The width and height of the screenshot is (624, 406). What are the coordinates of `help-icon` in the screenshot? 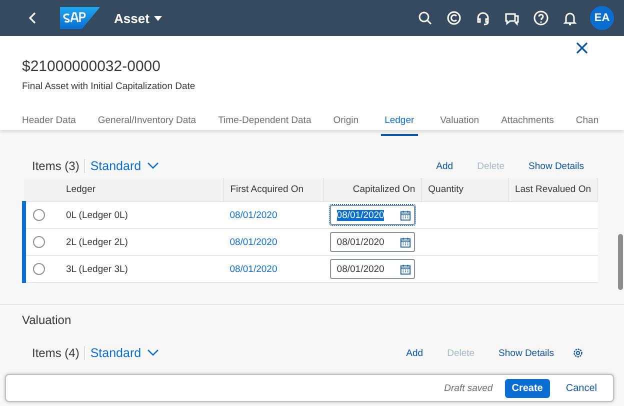 It's located at (541, 18).